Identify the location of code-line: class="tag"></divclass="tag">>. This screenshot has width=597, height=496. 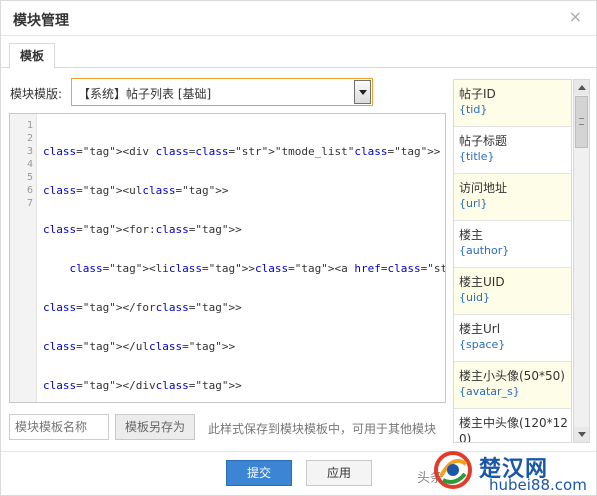
(142, 385).